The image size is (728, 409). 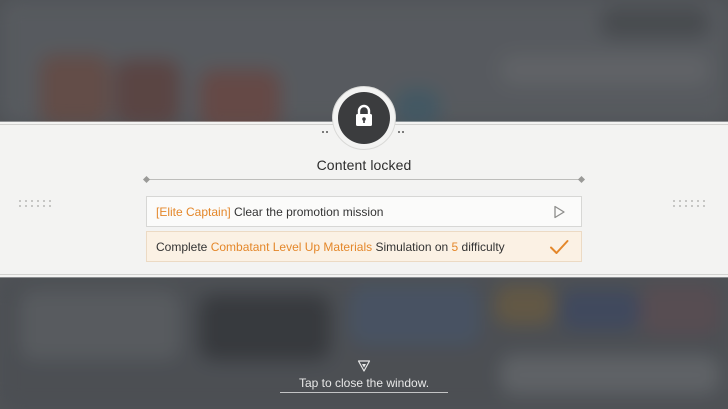 I want to click on panel-border-bottom, so click(x=364, y=274).